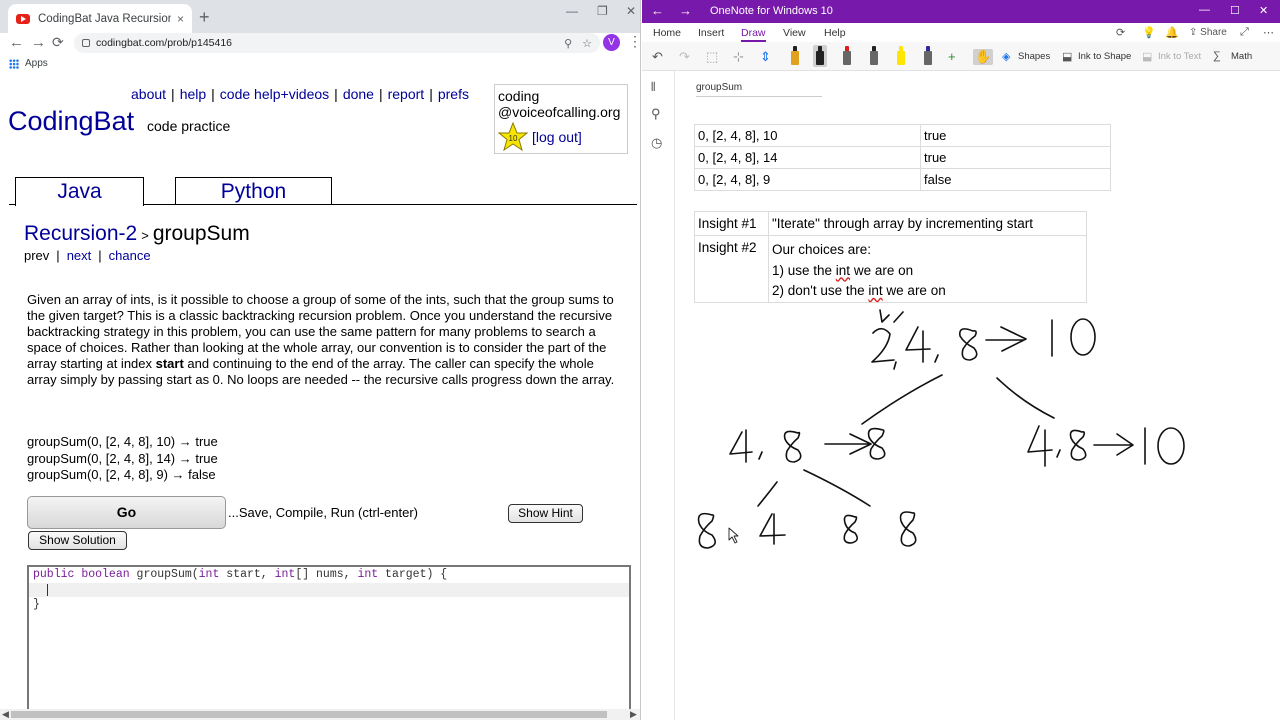 The width and height of the screenshot is (1280, 720). I want to click on star-count: 10, so click(513, 138).